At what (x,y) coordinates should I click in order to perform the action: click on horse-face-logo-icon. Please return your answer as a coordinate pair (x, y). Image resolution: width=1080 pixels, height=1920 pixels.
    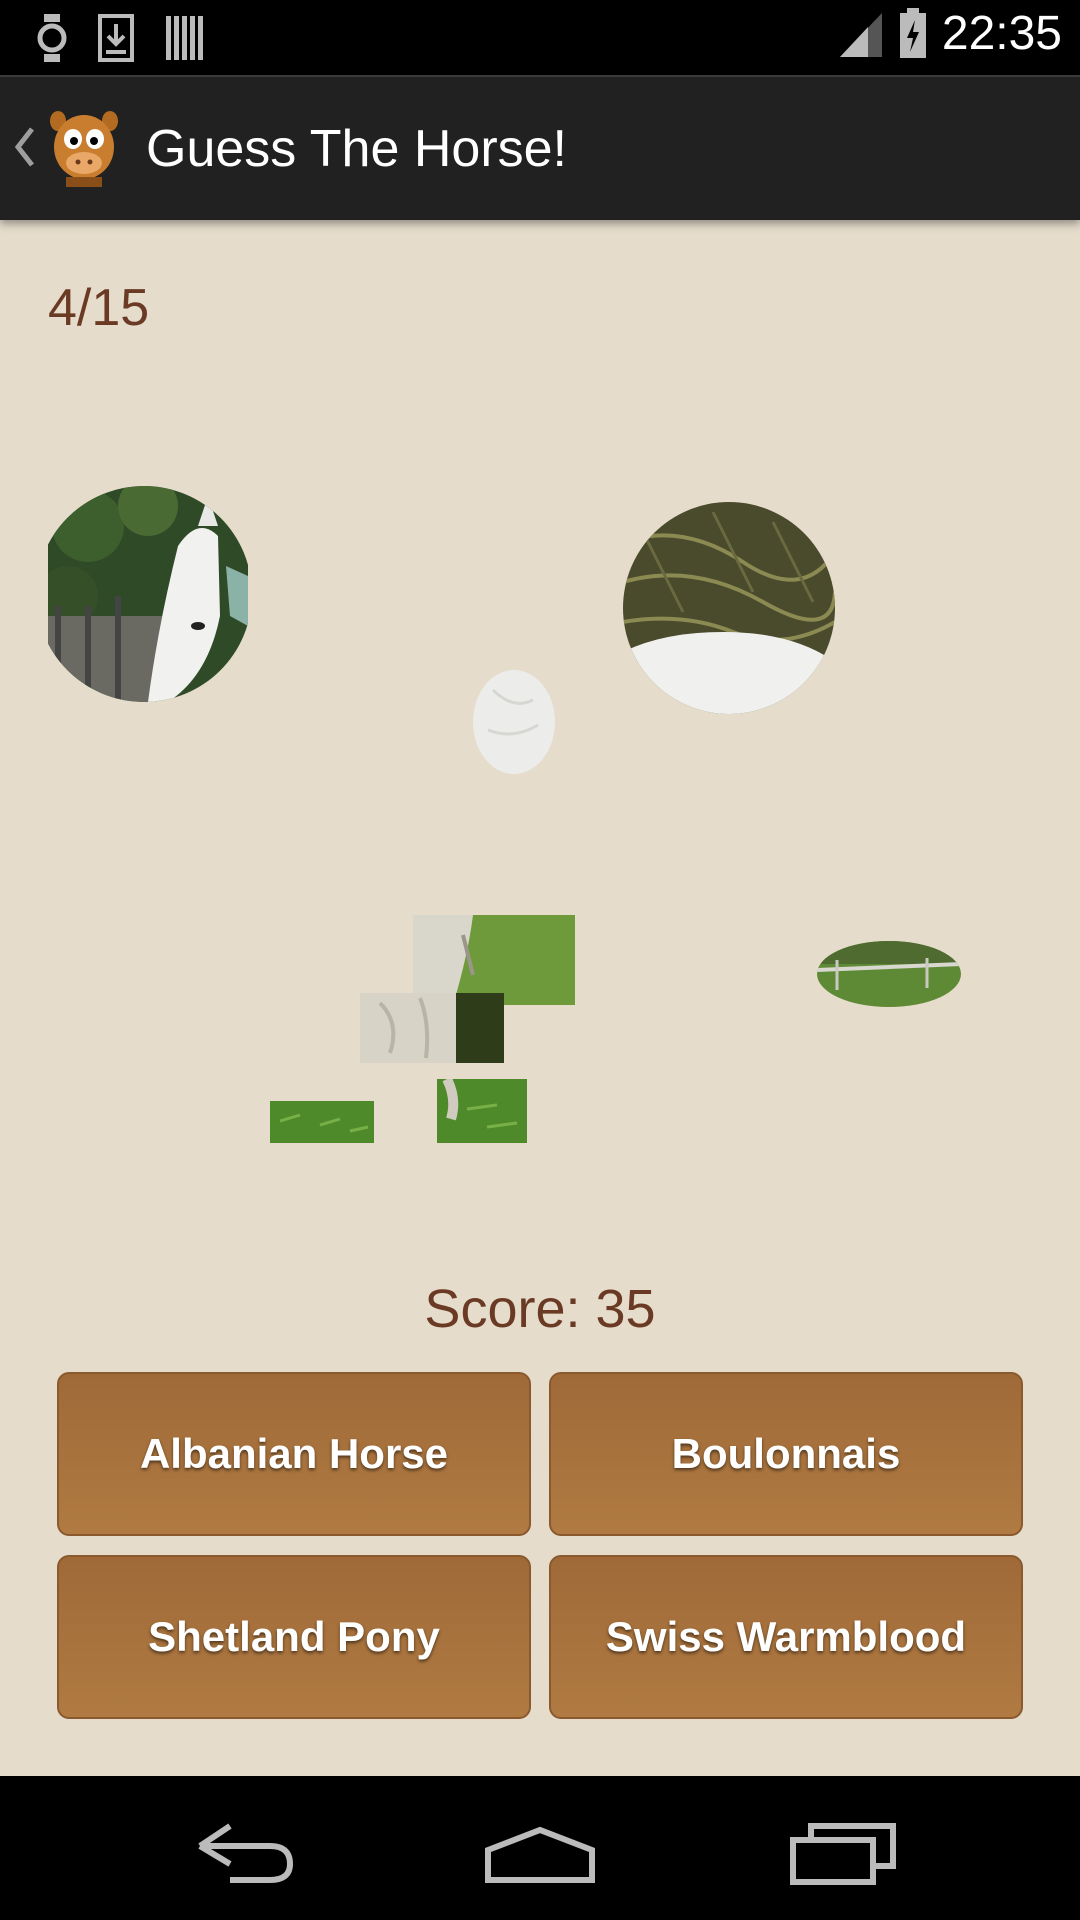
    Looking at the image, I should click on (84, 148).